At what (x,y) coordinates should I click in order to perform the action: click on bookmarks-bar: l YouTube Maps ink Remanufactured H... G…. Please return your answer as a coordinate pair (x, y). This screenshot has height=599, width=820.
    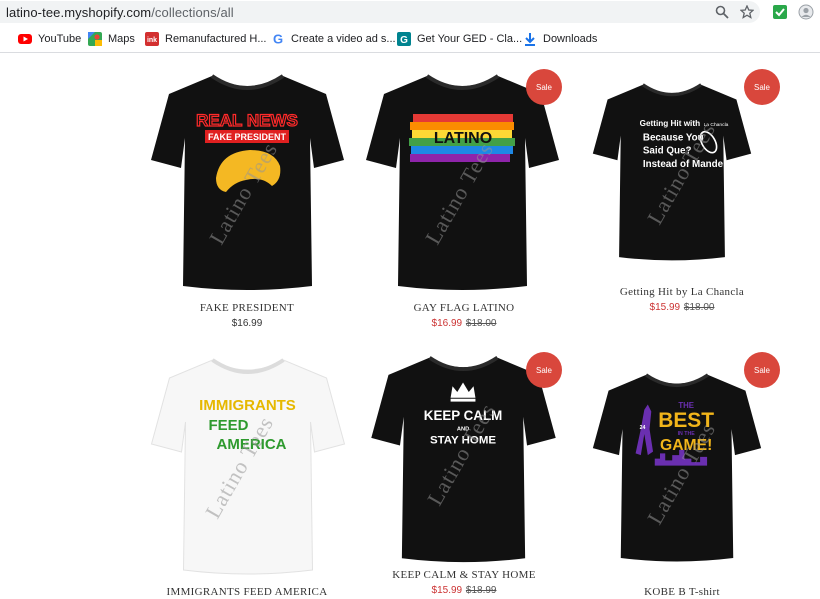
    Looking at the image, I should click on (410, 39).